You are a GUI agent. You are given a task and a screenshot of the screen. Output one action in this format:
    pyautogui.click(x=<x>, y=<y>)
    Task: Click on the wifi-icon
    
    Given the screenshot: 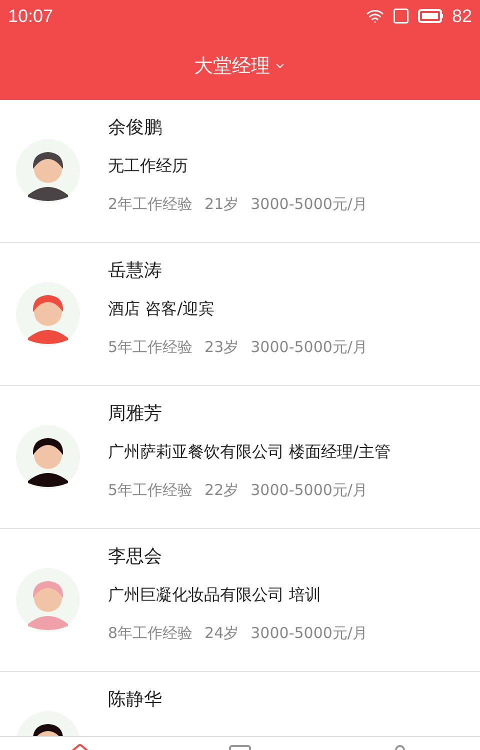 What is the action you would take?
    pyautogui.click(x=375, y=16)
    